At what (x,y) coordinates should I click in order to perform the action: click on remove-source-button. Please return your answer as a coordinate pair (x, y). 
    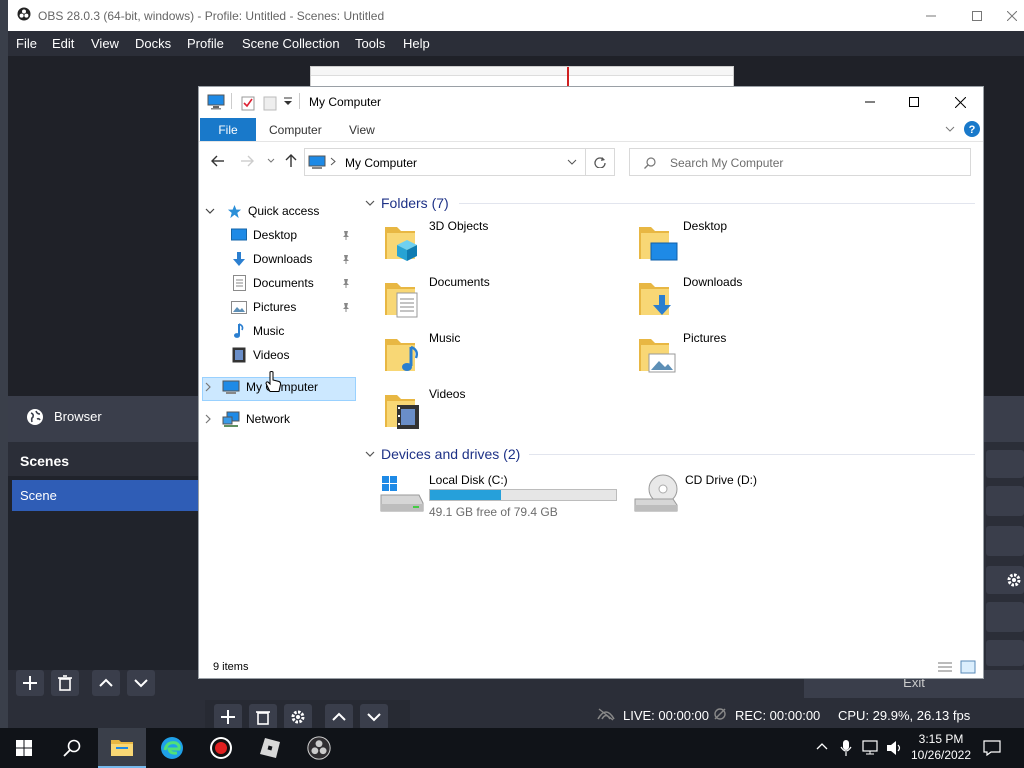
    Looking at the image, I should click on (263, 717).